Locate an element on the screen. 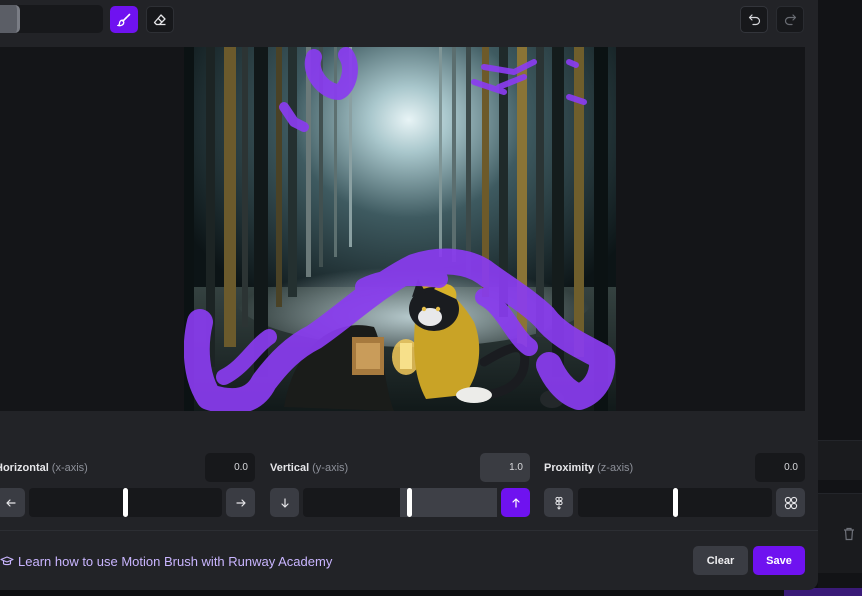 The image size is (862, 596). arrow-left-icon is located at coordinates (10, 502).